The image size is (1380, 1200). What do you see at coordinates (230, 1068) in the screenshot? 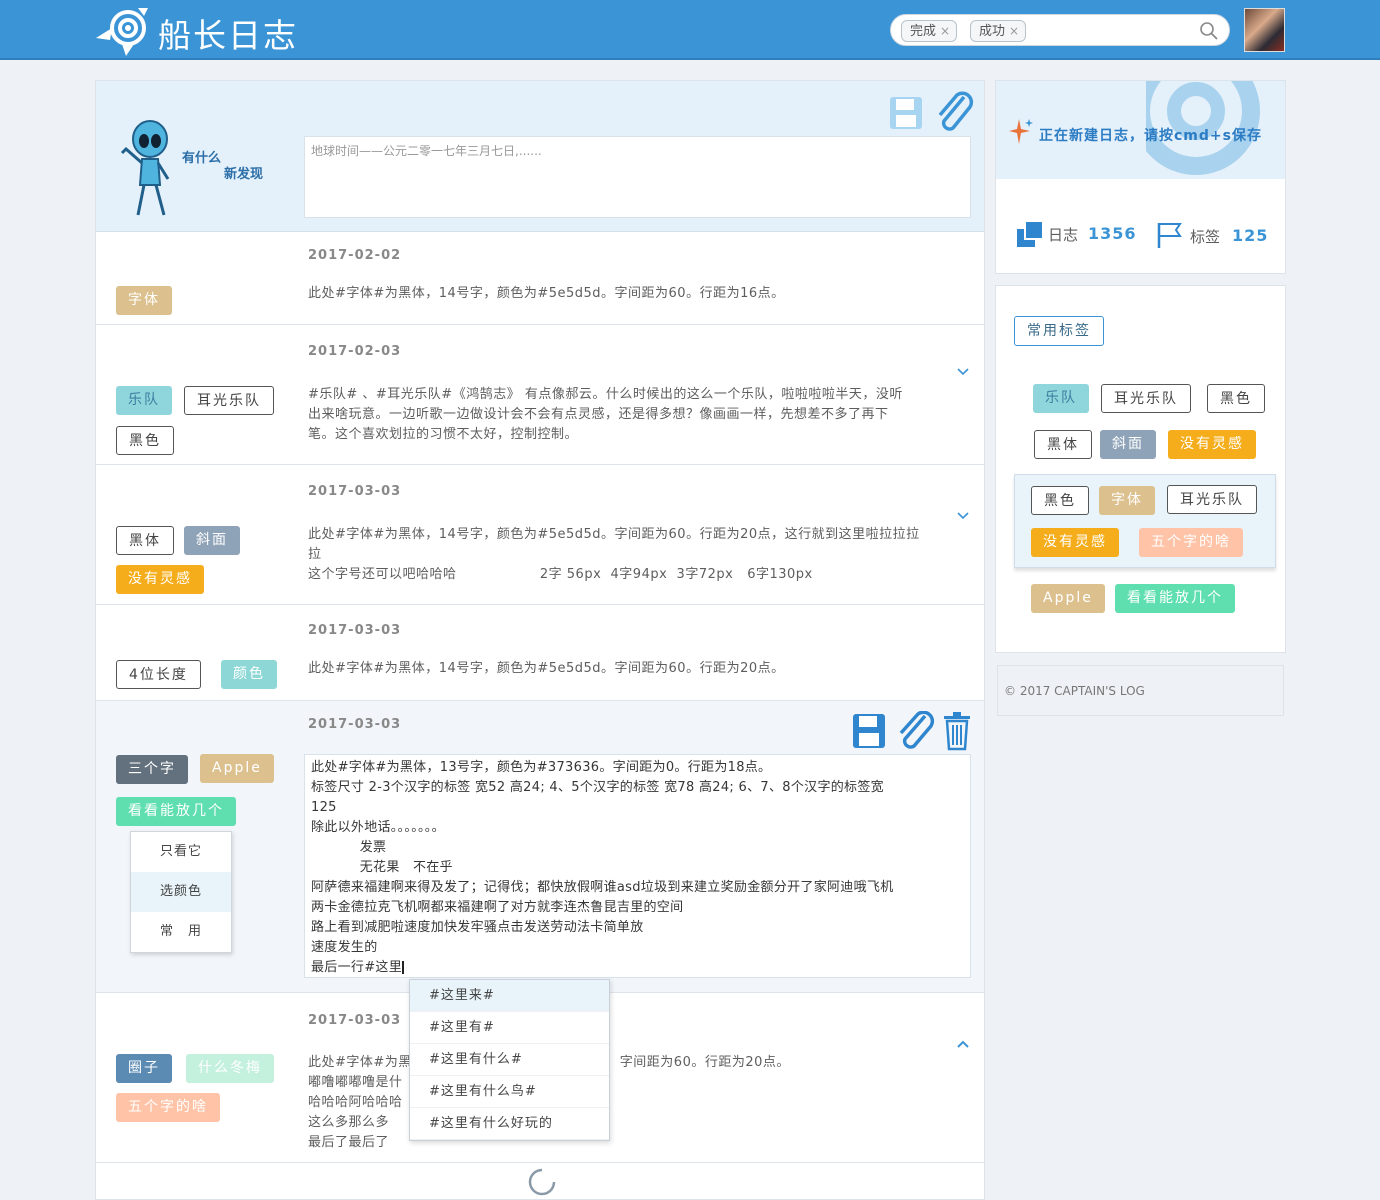
I see `tag: 什么冬梅` at bounding box center [230, 1068].